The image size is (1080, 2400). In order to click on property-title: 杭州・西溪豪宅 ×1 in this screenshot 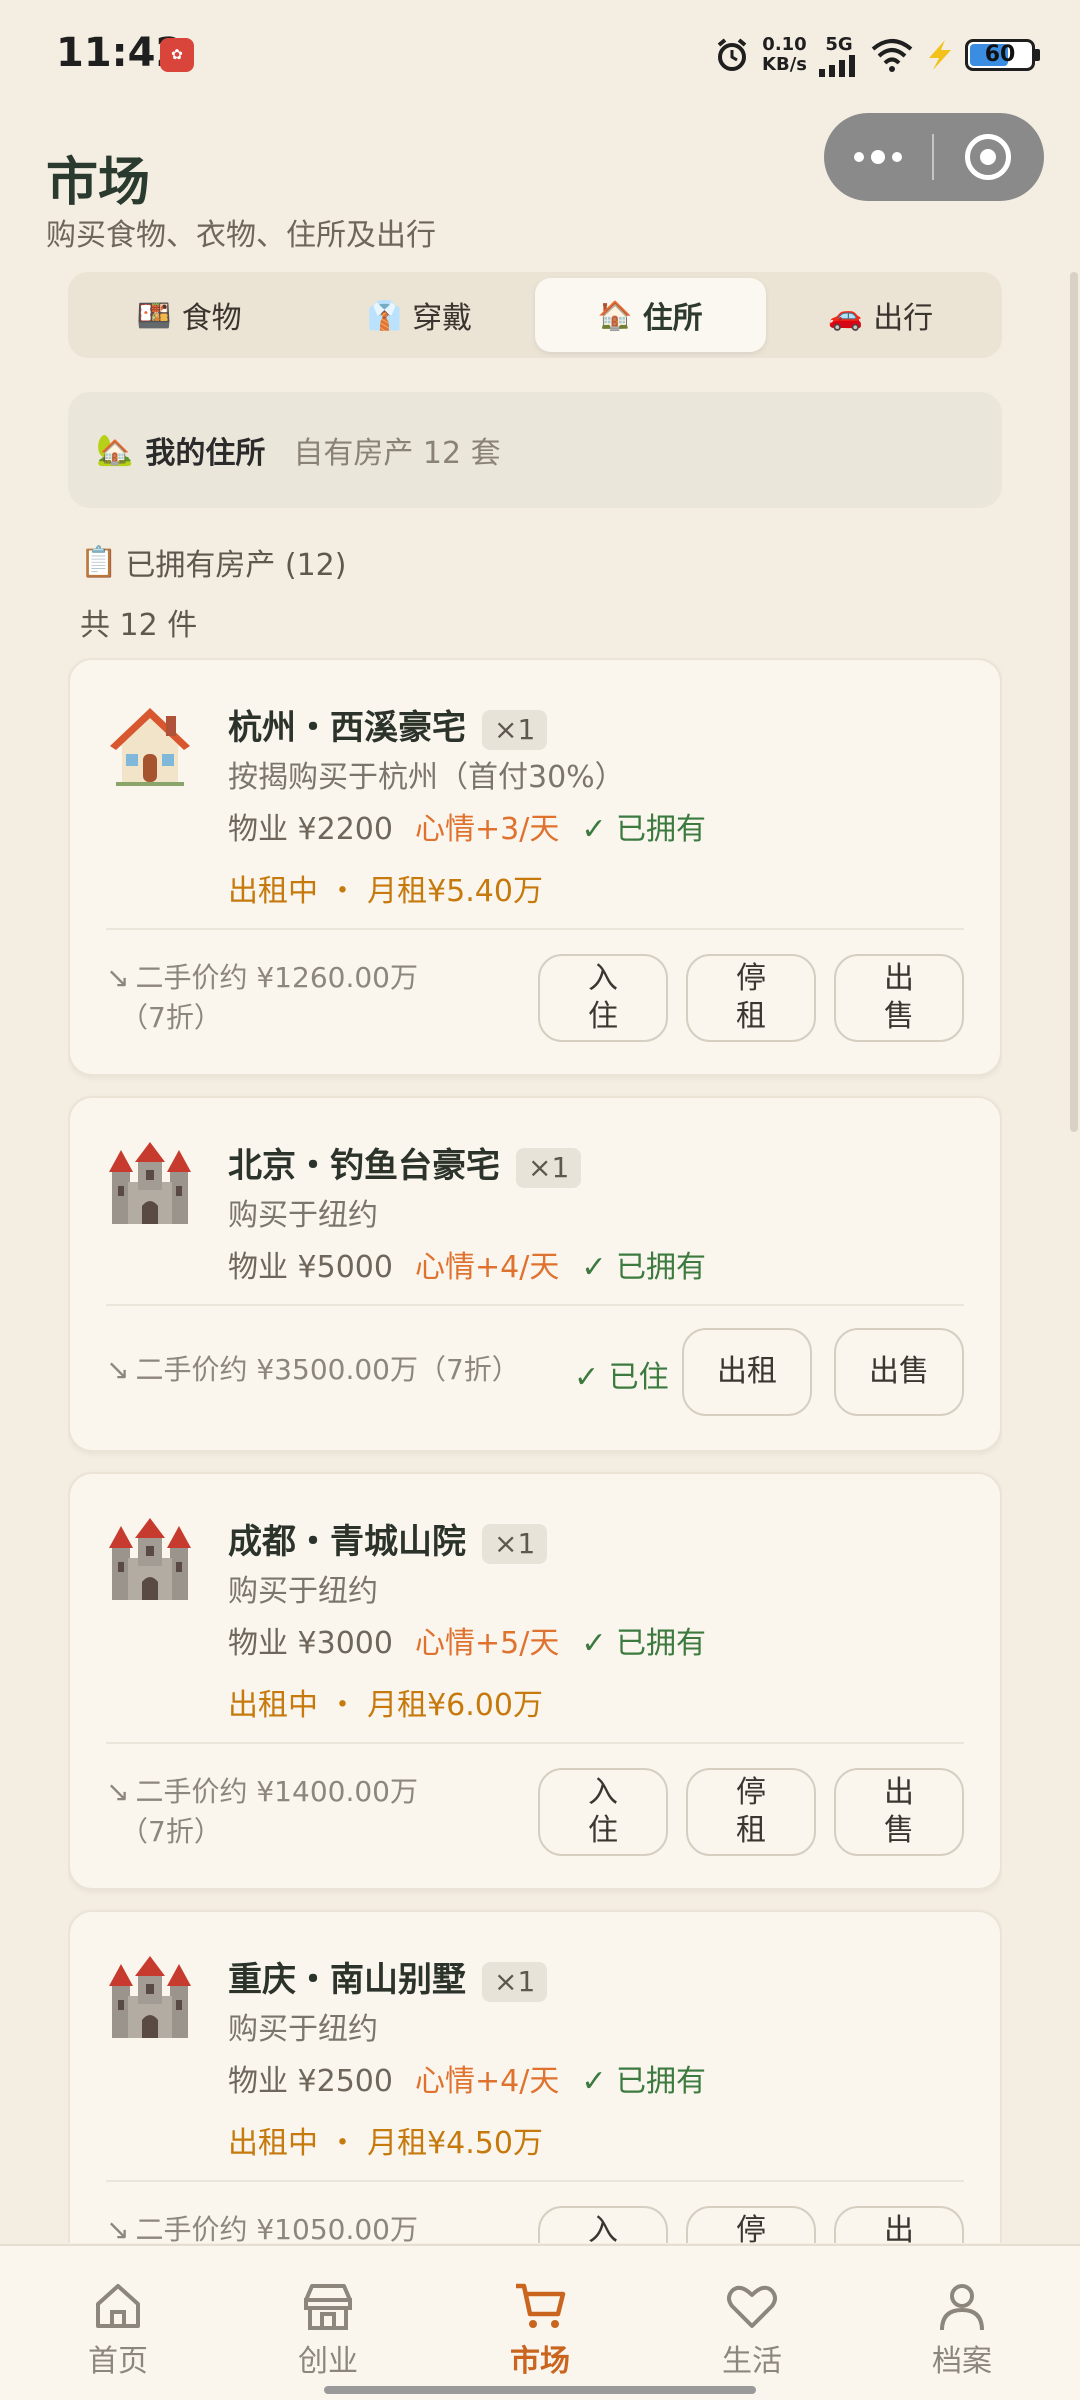, I will do `click(388, 725)`.